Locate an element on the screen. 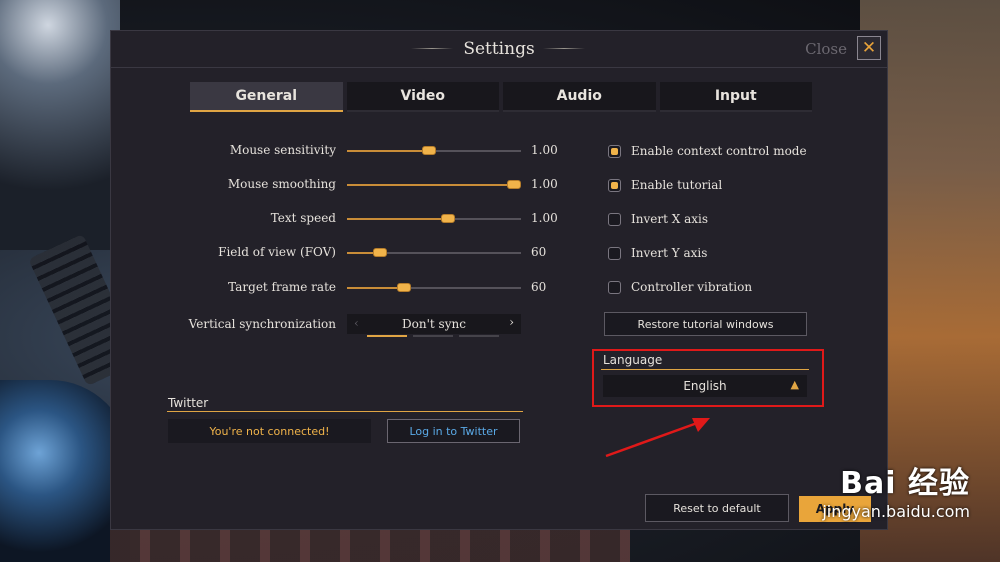  tab-audio: Audio is located at coordinates (579, 97).